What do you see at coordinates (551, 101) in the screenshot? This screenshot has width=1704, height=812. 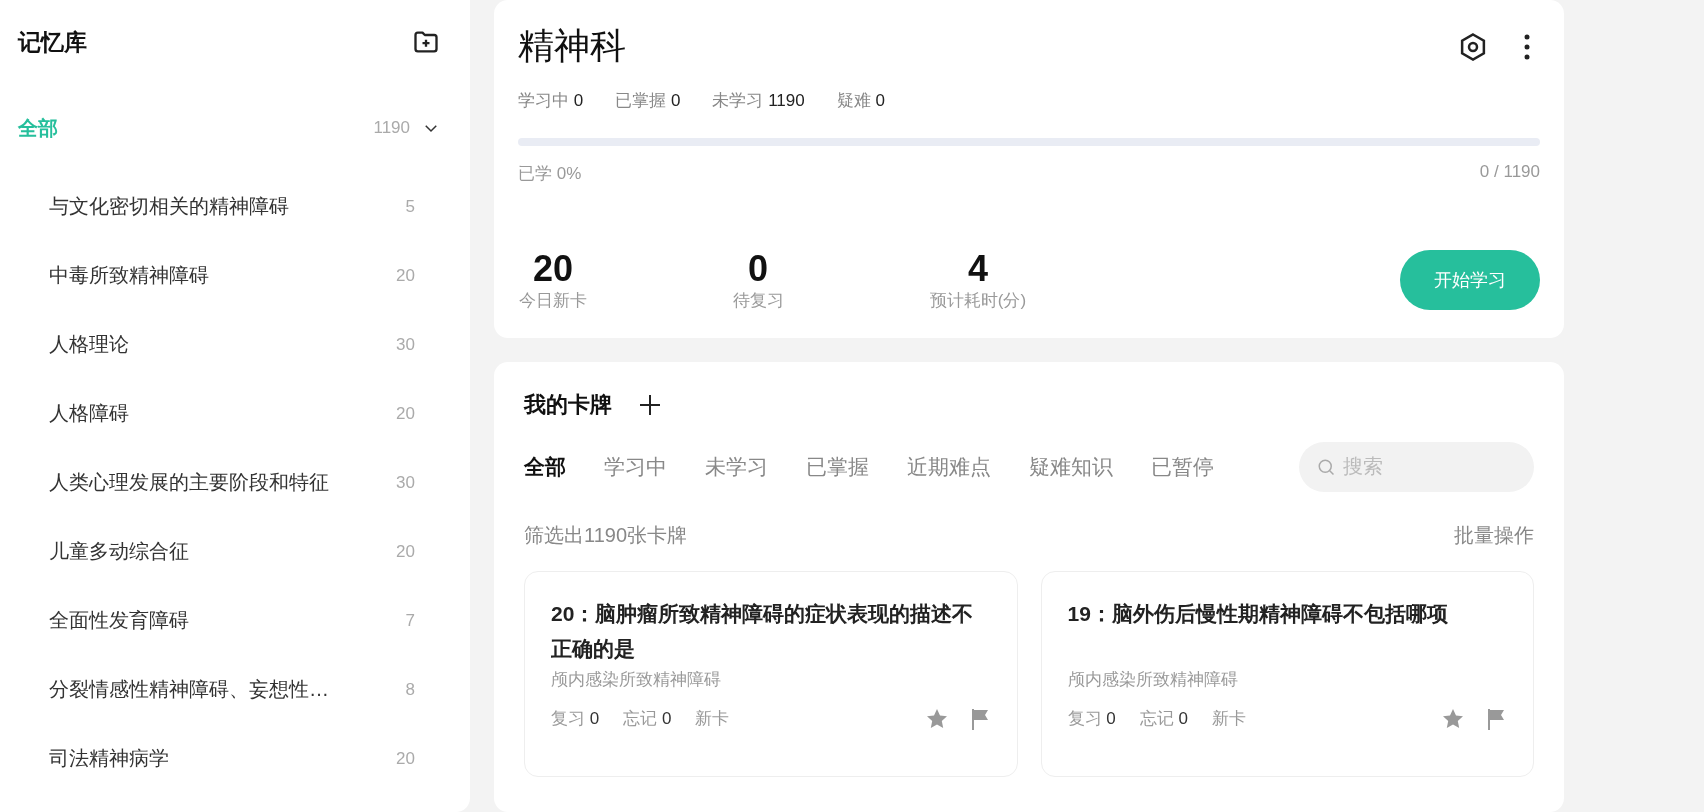 I see `deck-stat: 学习中 0` at bounding box center [551, 101].